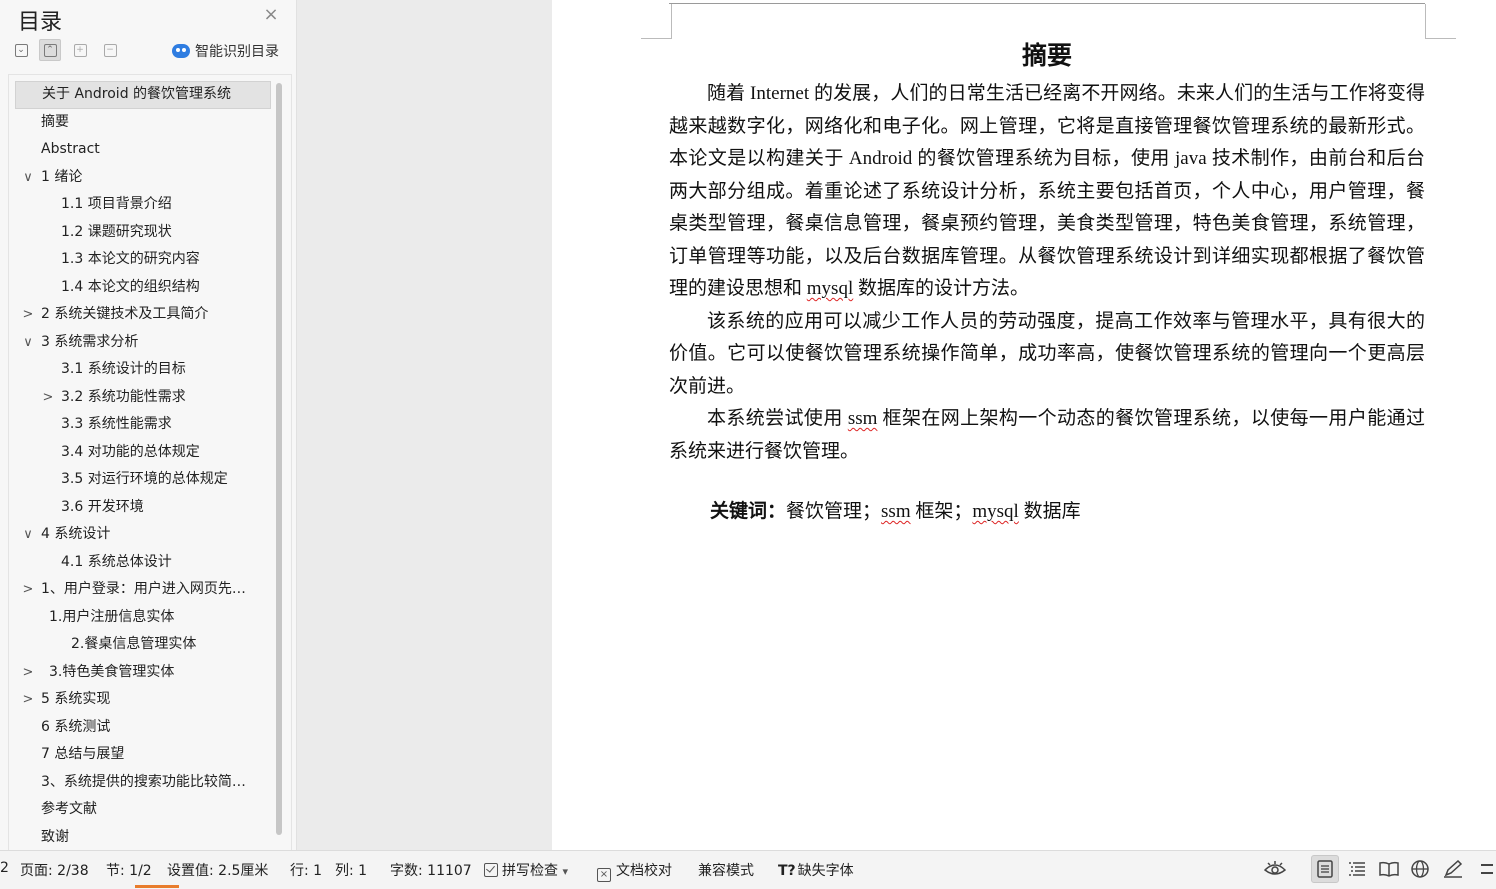  Describe the element at coordinates (787, 871) in the screenshot. I see `missing-font-icon: T?` at that location.